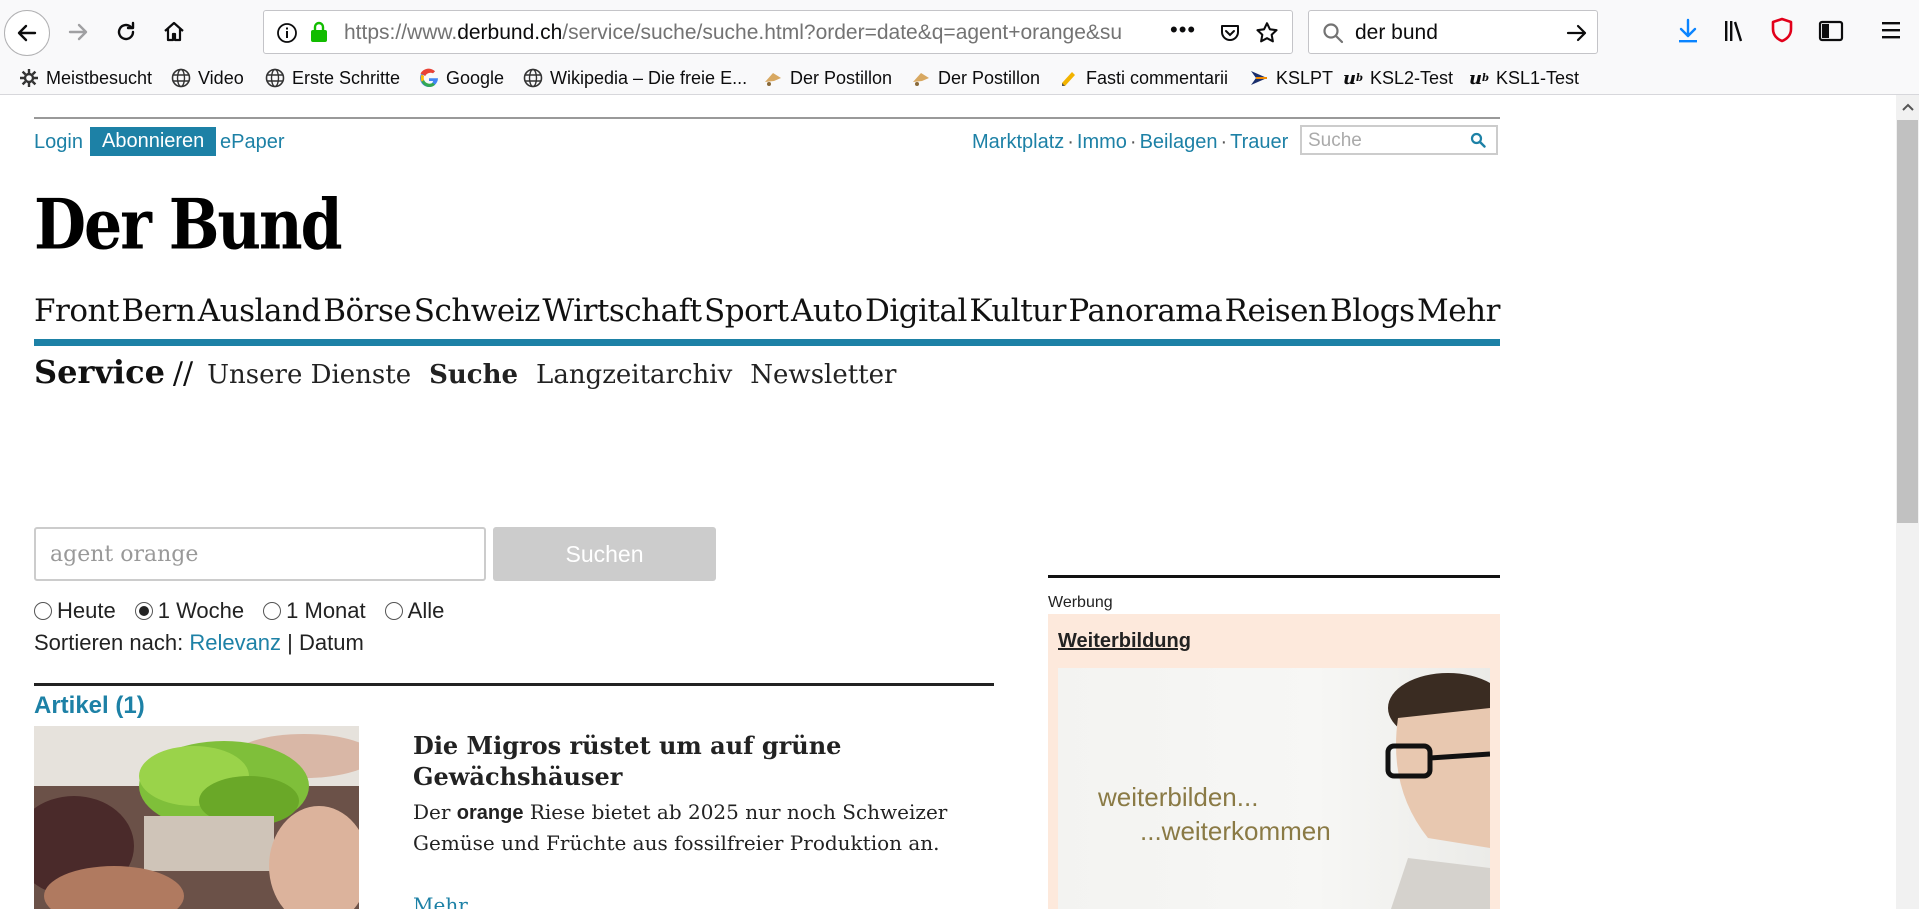  What do you see at coordinates (1458, 316) in the screenshot?
I see `nav-mehr: Mehr` at bounding box center [1458, 316].